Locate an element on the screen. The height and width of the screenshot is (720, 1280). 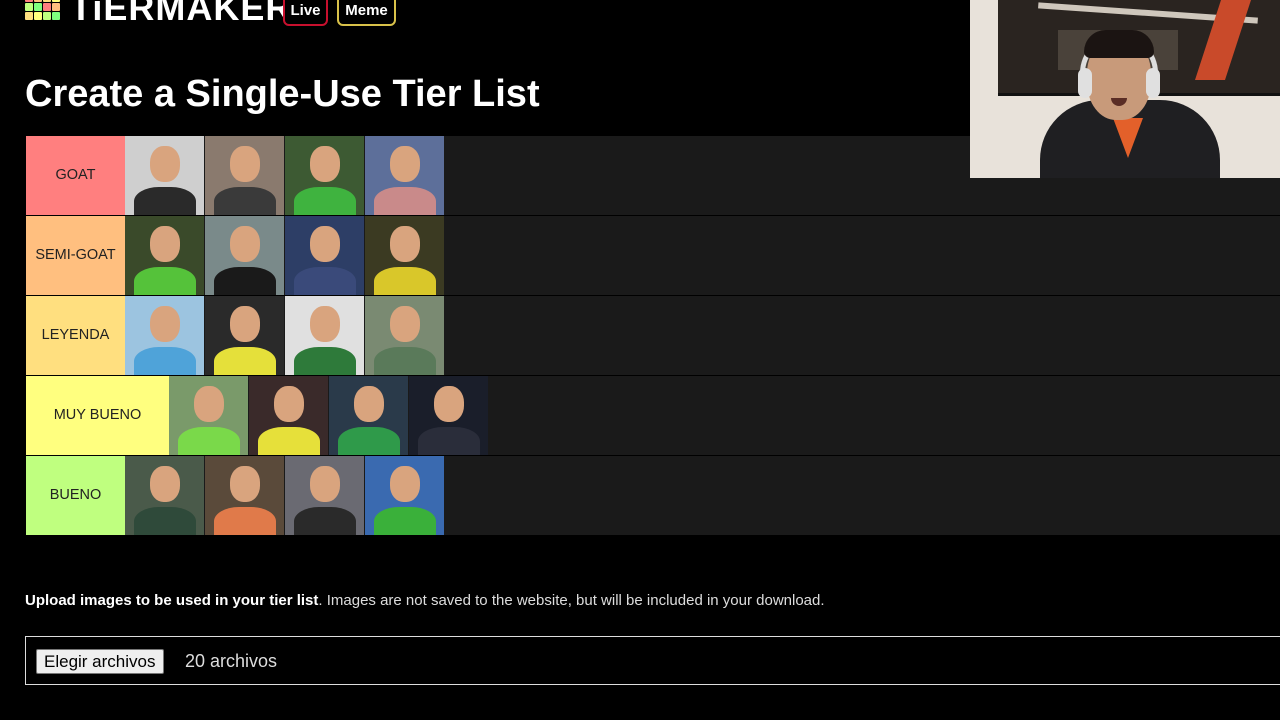
file-count-status: 20 archivos is located at coordinates (231, 661).